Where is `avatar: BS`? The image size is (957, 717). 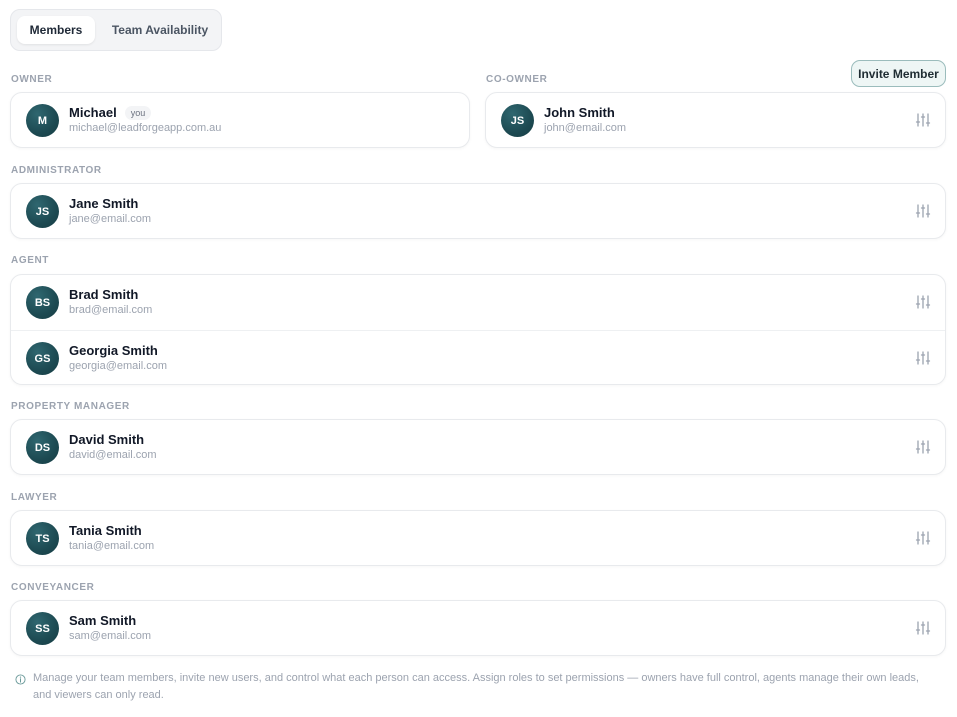
avatar: BS is located at coordinates (42, 302).